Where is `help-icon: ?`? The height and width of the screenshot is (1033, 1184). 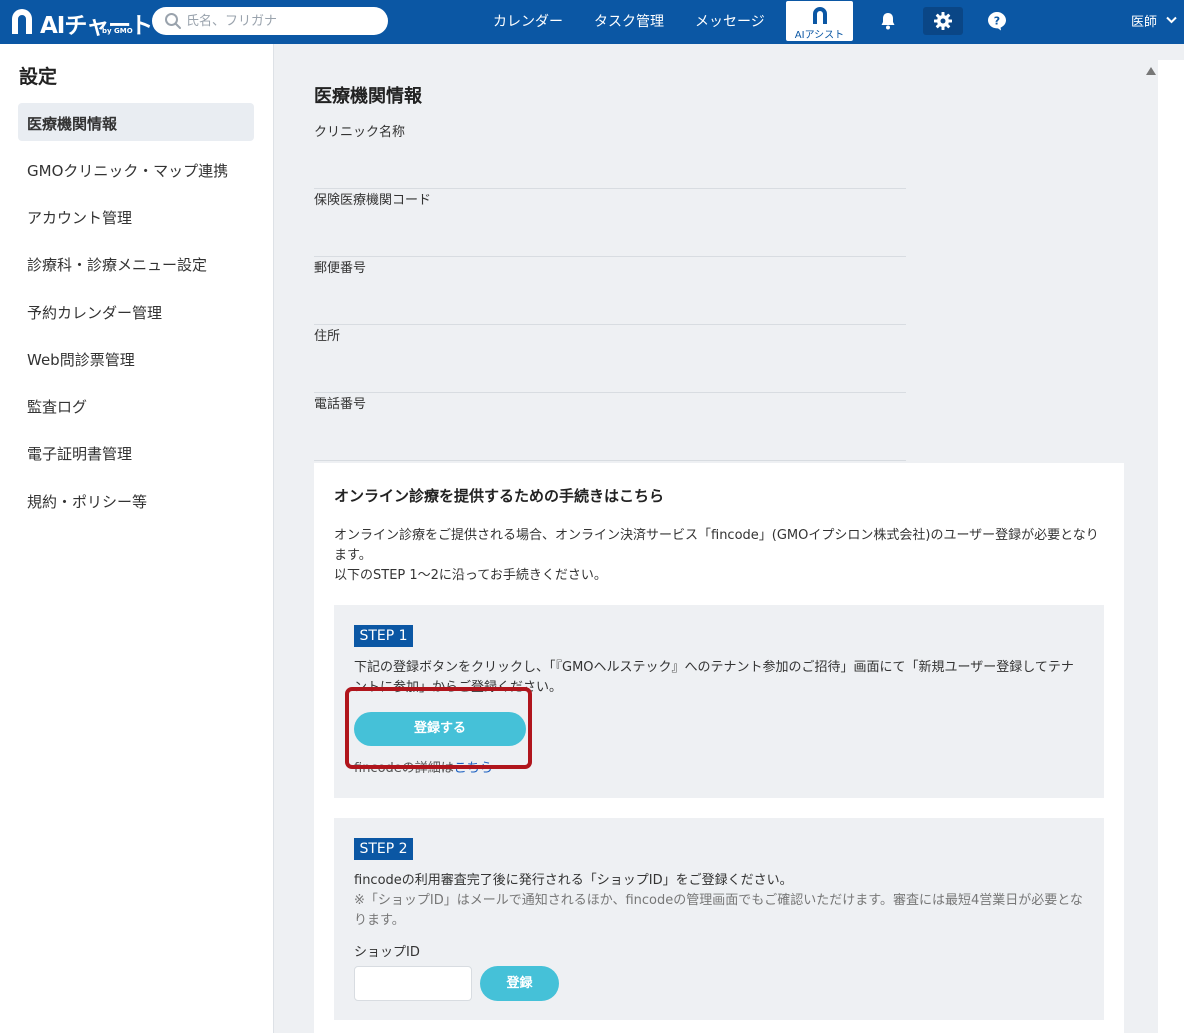
help-icon: ? is located at coordinates (997, 21).